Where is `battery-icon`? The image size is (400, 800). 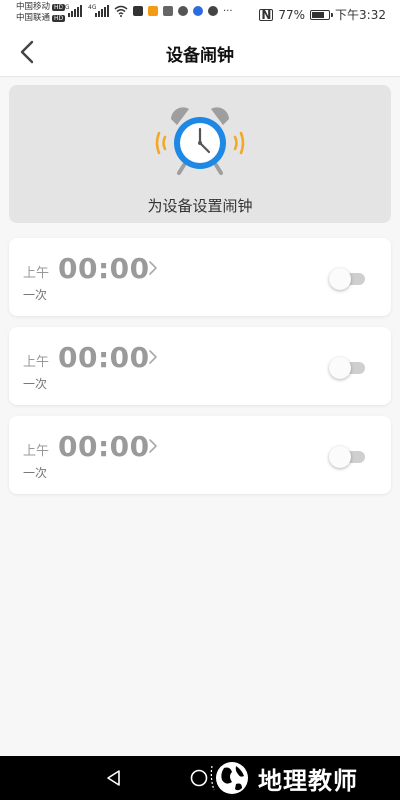 battery-icon is located at coordinates (322, 14).